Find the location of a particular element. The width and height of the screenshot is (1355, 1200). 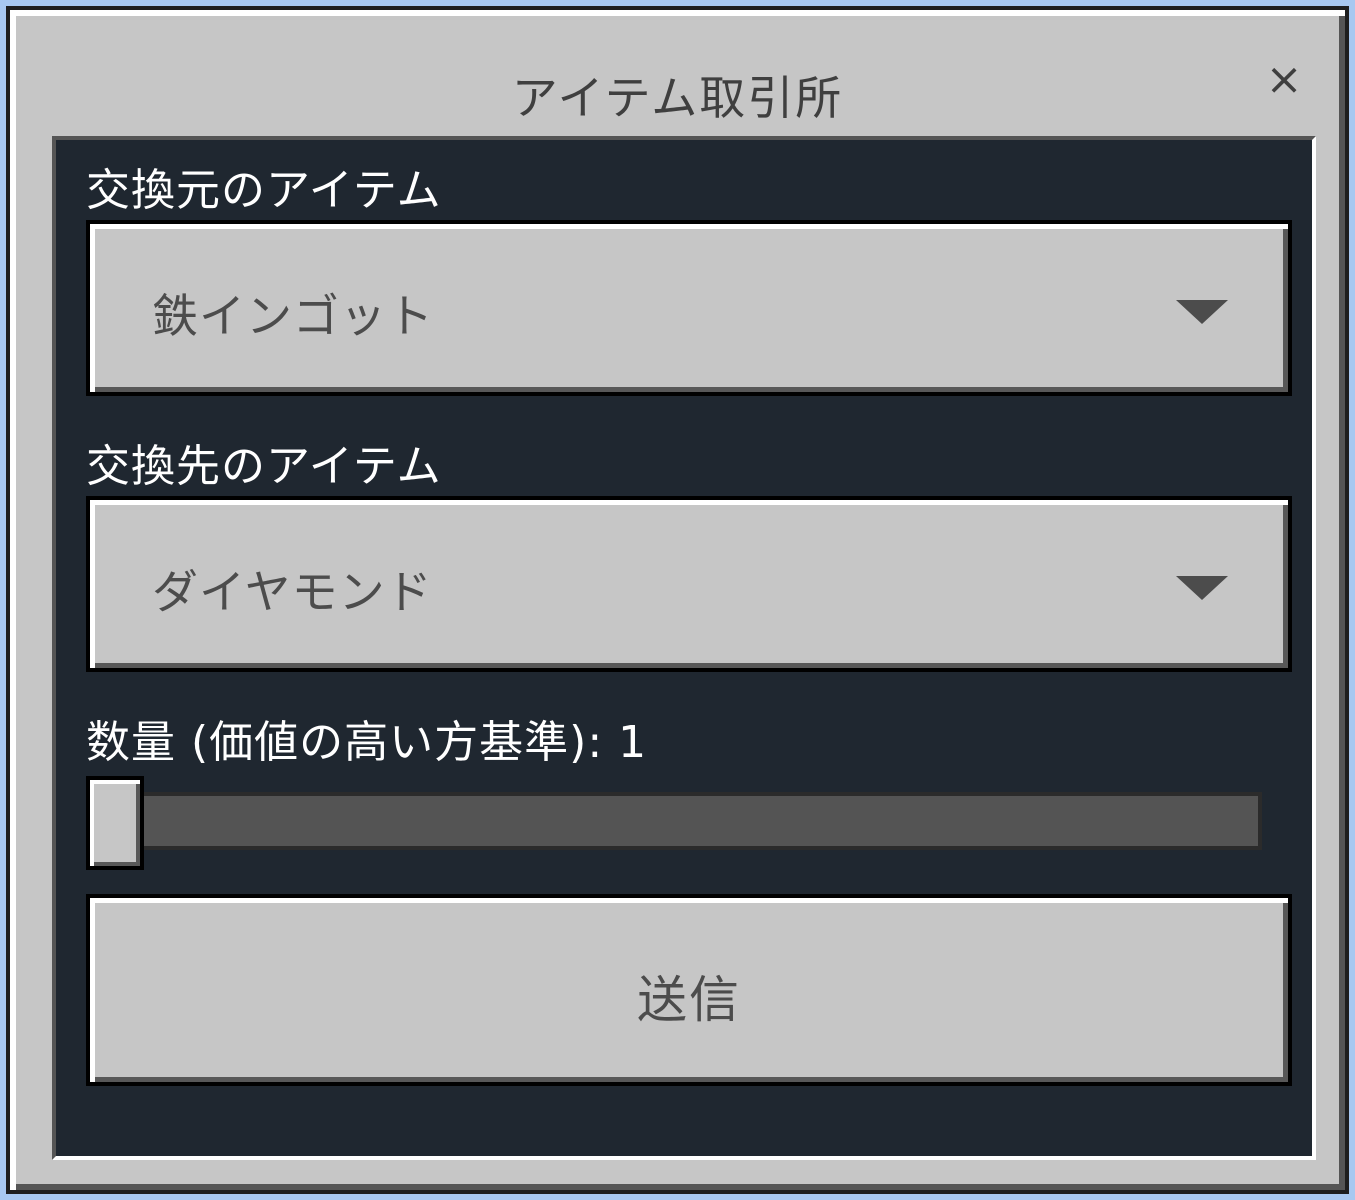

source-item-label: 交換元のアイテム is located at coordinates (264, 190).